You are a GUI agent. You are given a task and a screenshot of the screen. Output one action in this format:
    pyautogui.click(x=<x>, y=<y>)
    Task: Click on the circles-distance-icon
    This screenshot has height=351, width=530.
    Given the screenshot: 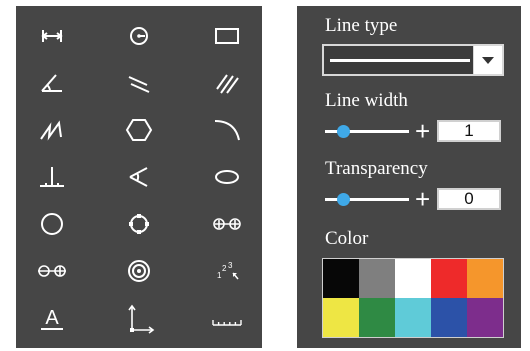 What is the action you would take?
    pyautogui.click(x=52, y=271)
    